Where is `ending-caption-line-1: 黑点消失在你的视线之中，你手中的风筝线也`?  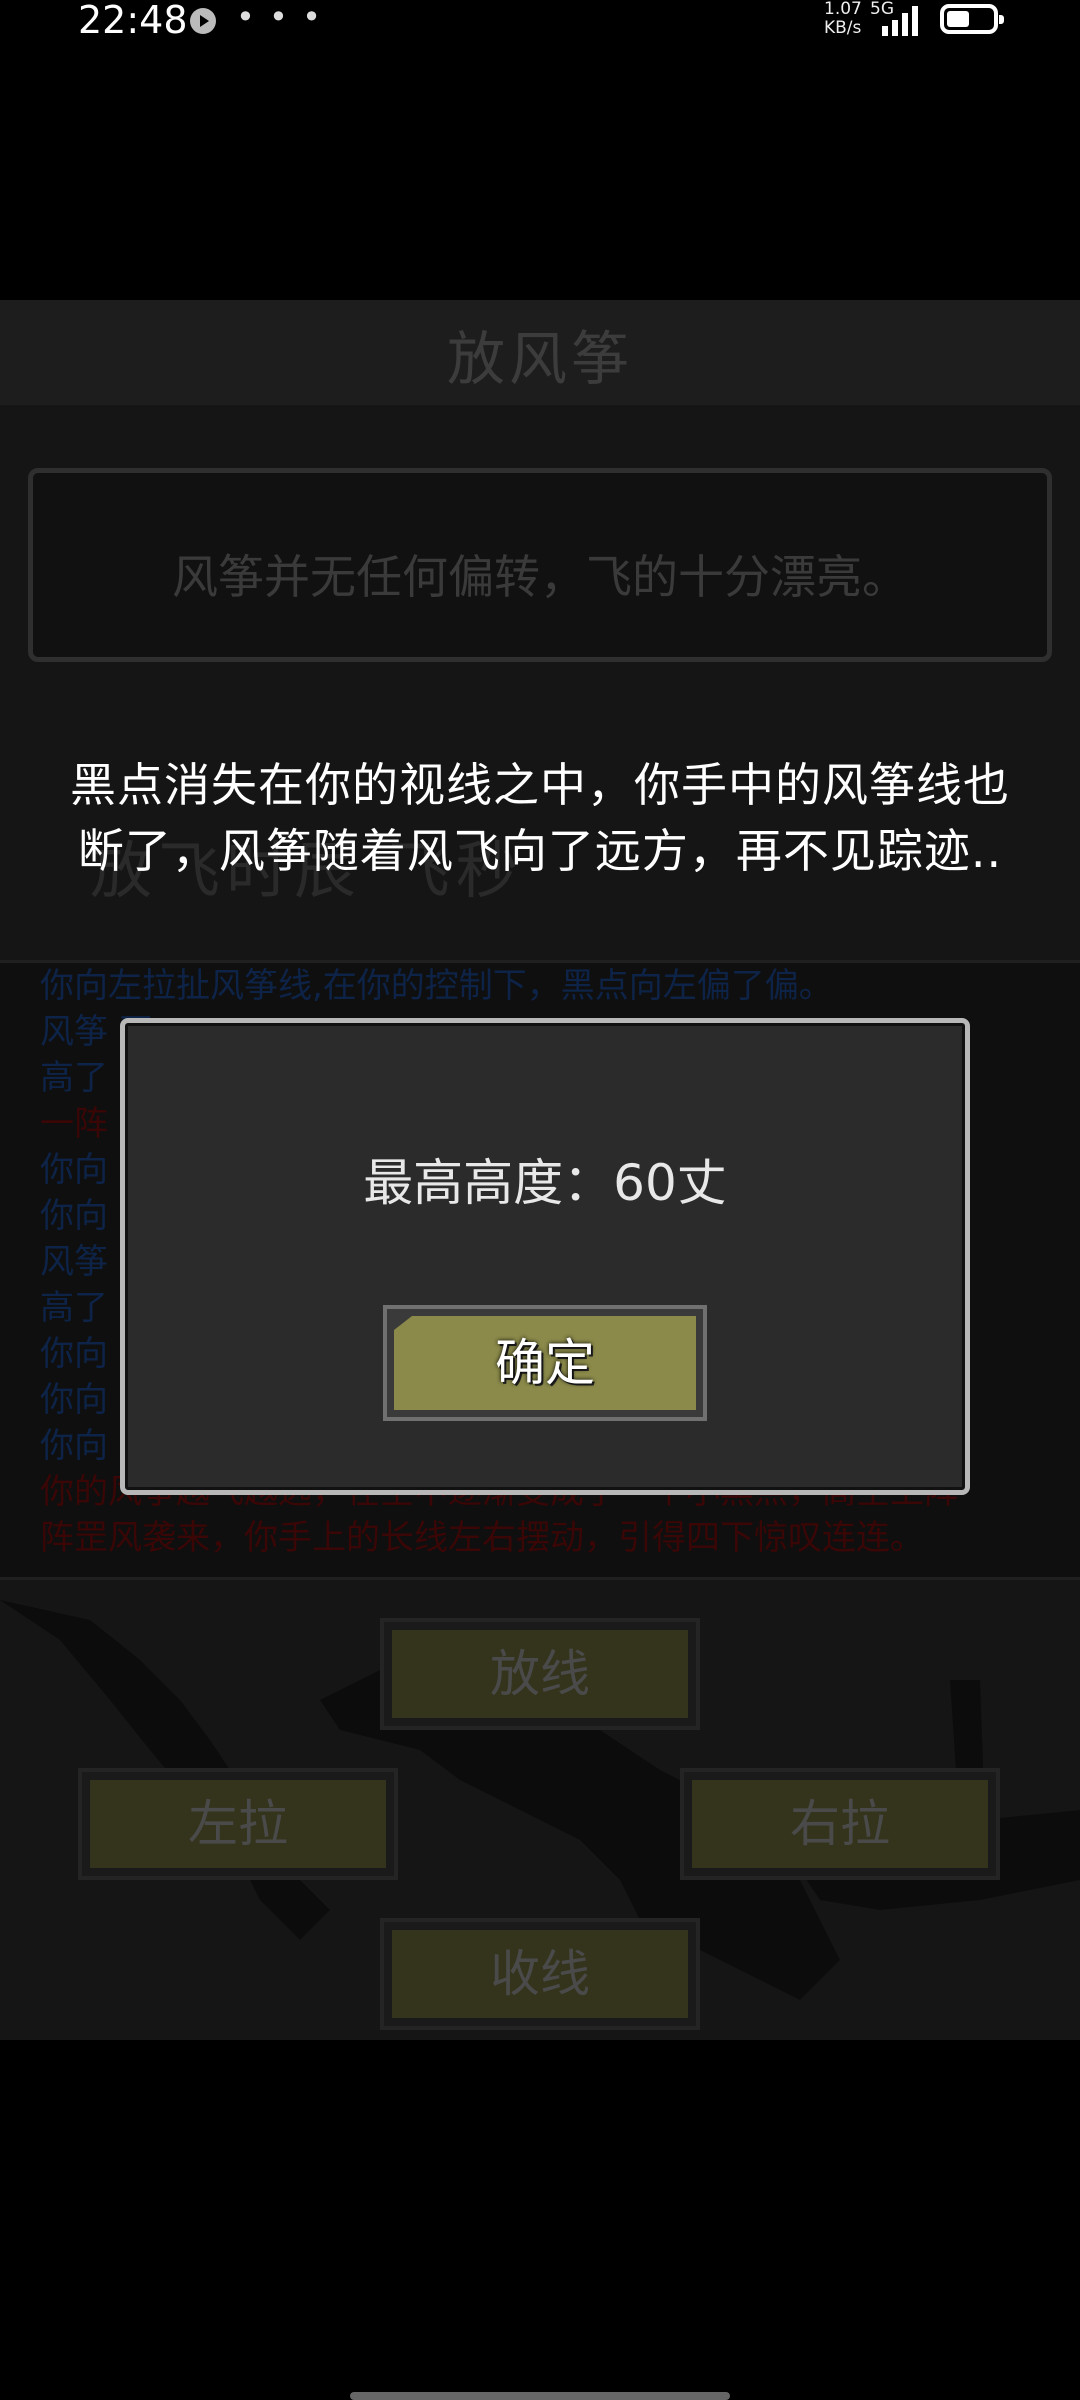 ending-caption-line-1: 黑点消失在你的视线之中，你手中的风筝线也 is located at coordinates (540, 785).